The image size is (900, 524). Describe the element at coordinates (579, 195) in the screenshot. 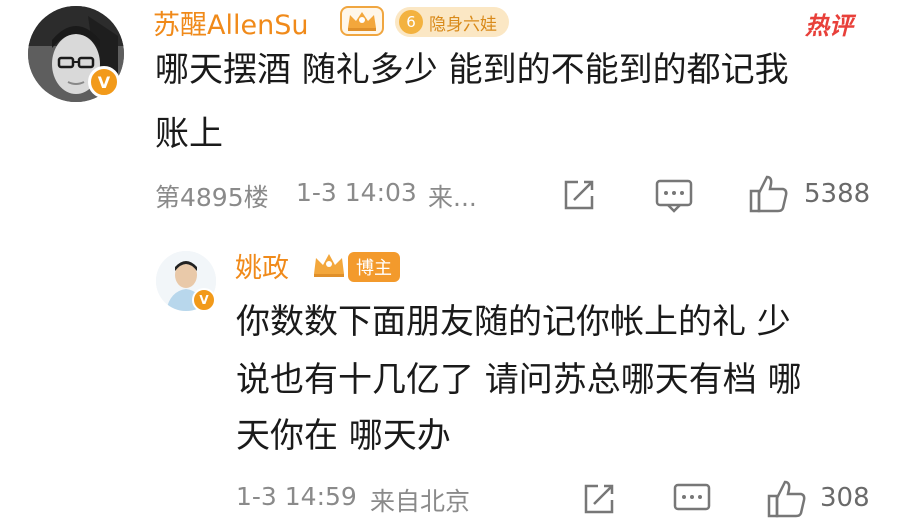

I see `share-icon` at that location.